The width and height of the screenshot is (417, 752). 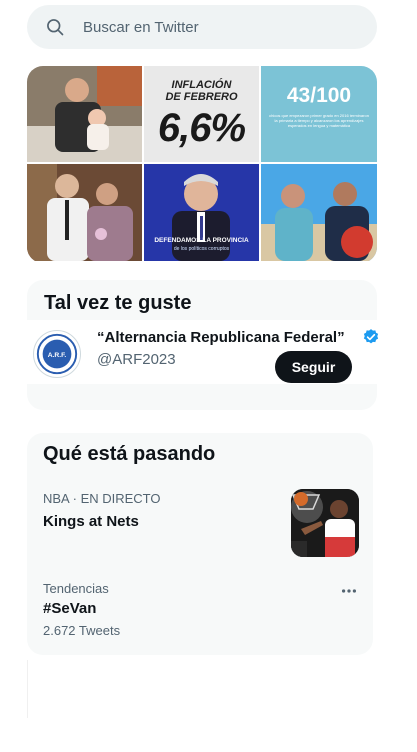 What do you see at coordinates (349, 591) in the screenshot?
I see `more-options-icon` at bounding box center [349, 591].